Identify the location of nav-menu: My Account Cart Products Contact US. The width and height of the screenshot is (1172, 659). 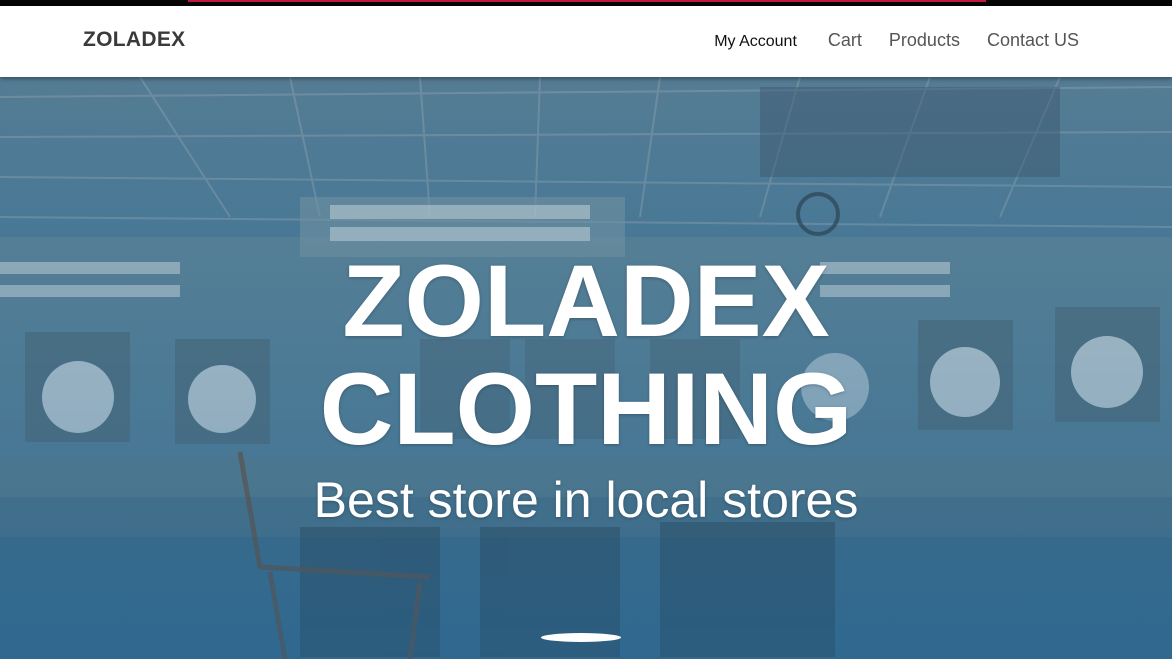
(896, 40).